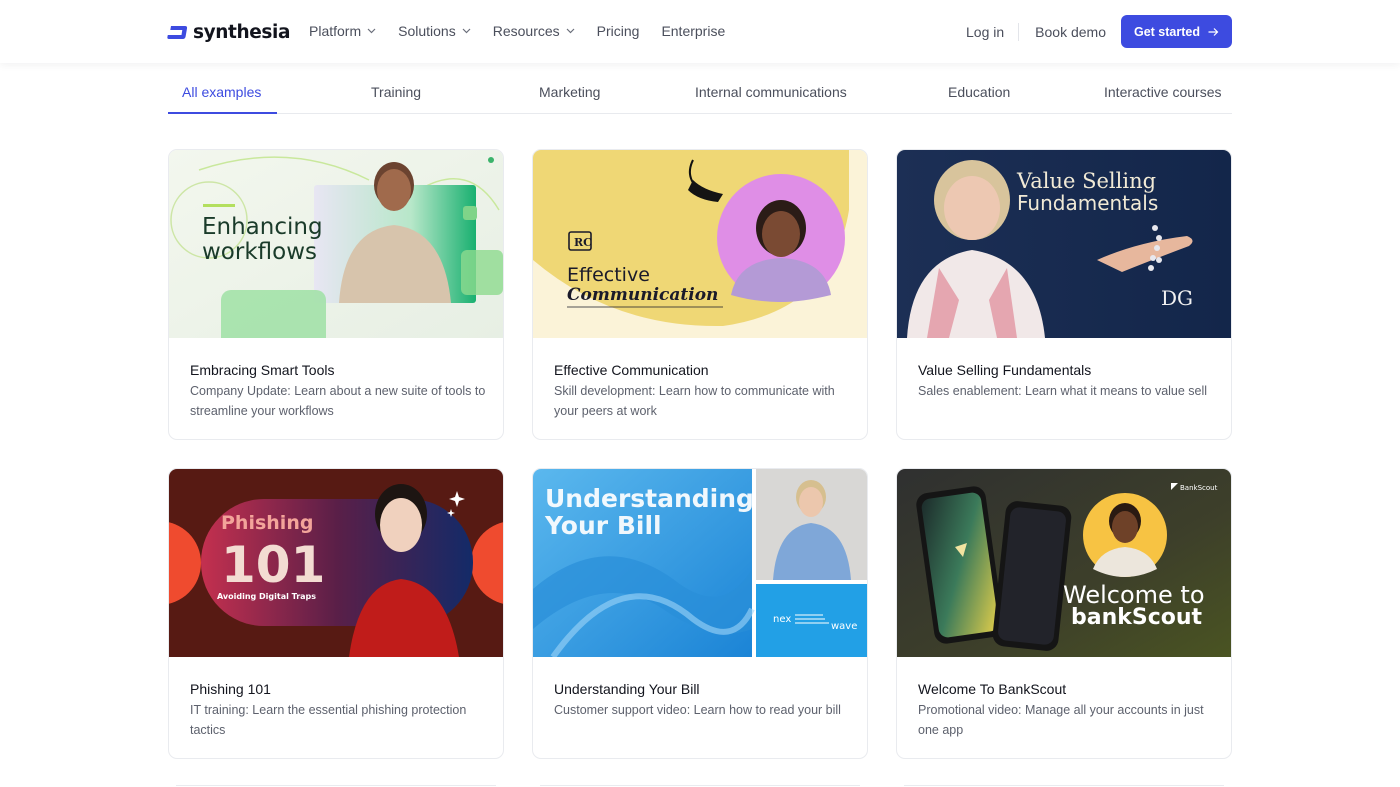 This screenshot has width=1400, height=787. Describe the element at coordinates (642, 295) in the screenshot. I see `thumb-line2: Communication` at that location.